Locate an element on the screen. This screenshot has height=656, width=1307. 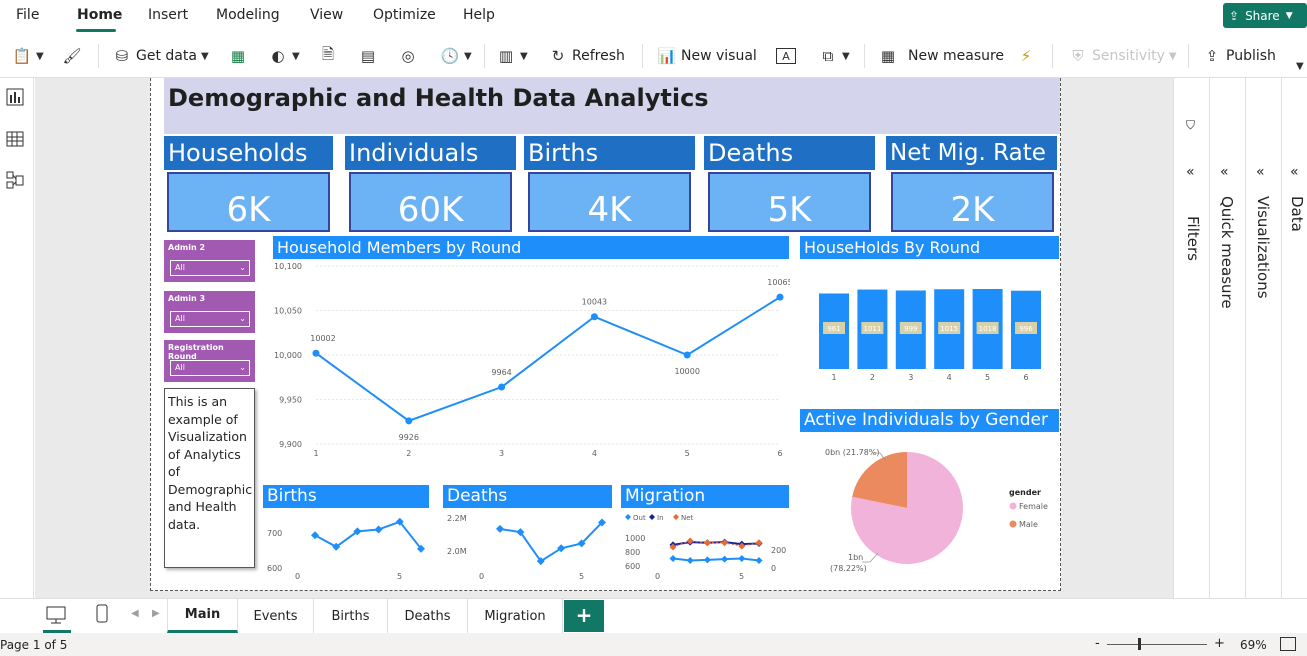
collapse-quick-measure-icon: « is located at coordinates (1224, 172).